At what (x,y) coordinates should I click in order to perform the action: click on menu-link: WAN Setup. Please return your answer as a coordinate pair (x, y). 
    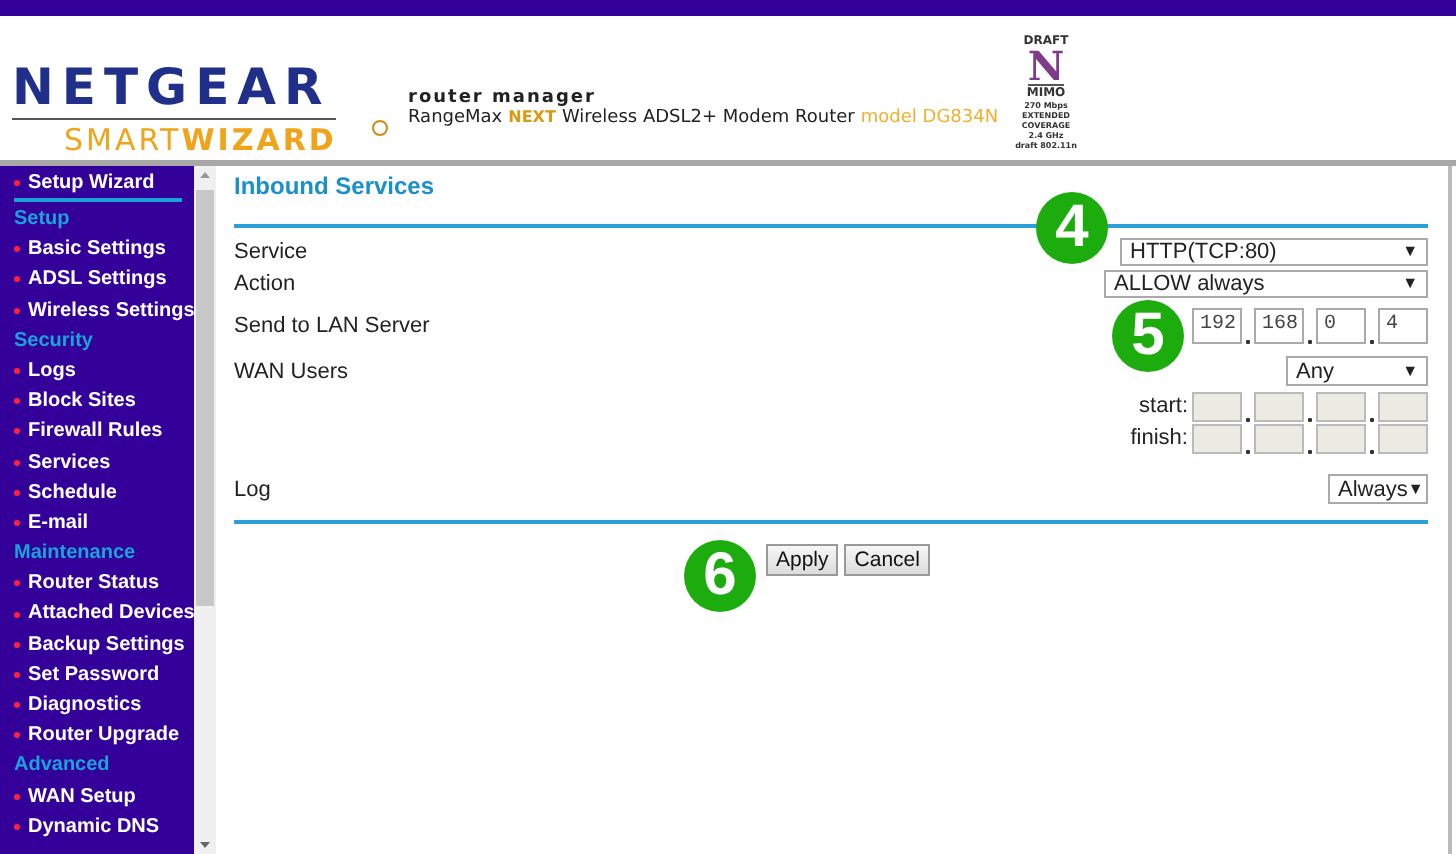
    Looking at the image, I should click on (104, 796).